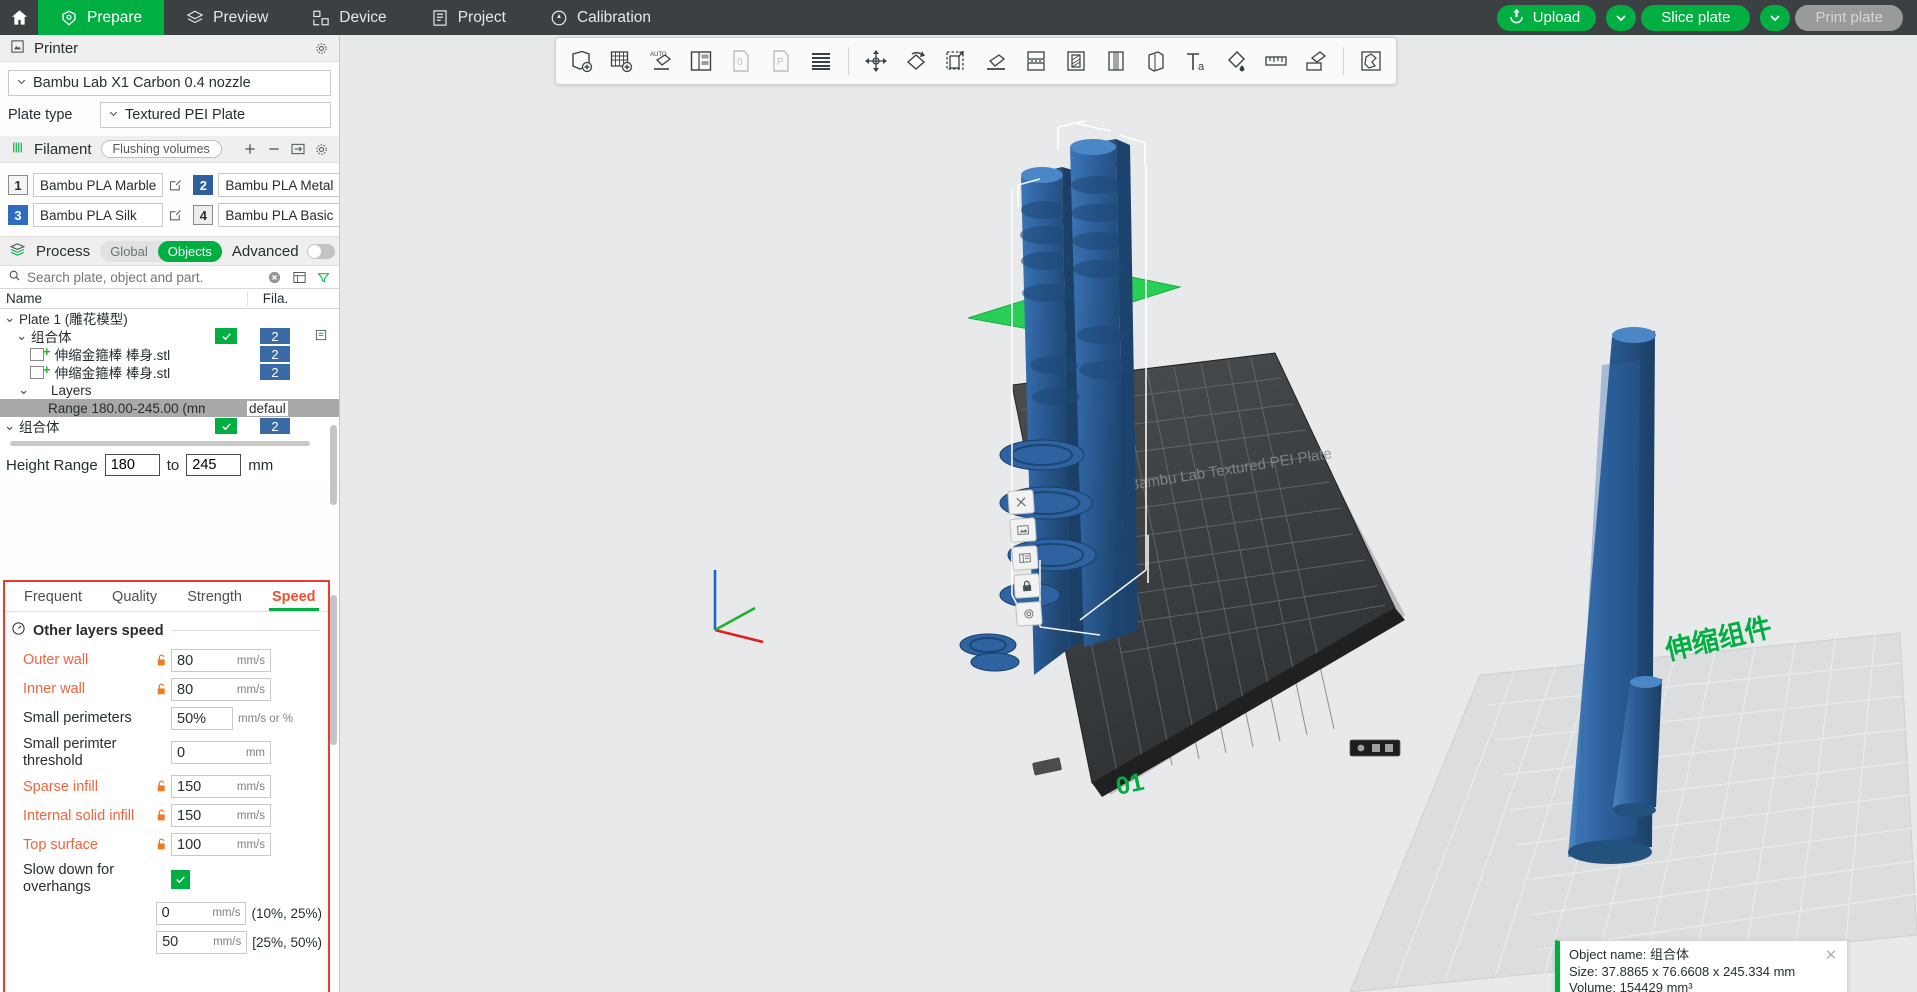 This screenshot has width=1917, height=992. I want to click on object-tree-hscrollbar, so click(160, 443).